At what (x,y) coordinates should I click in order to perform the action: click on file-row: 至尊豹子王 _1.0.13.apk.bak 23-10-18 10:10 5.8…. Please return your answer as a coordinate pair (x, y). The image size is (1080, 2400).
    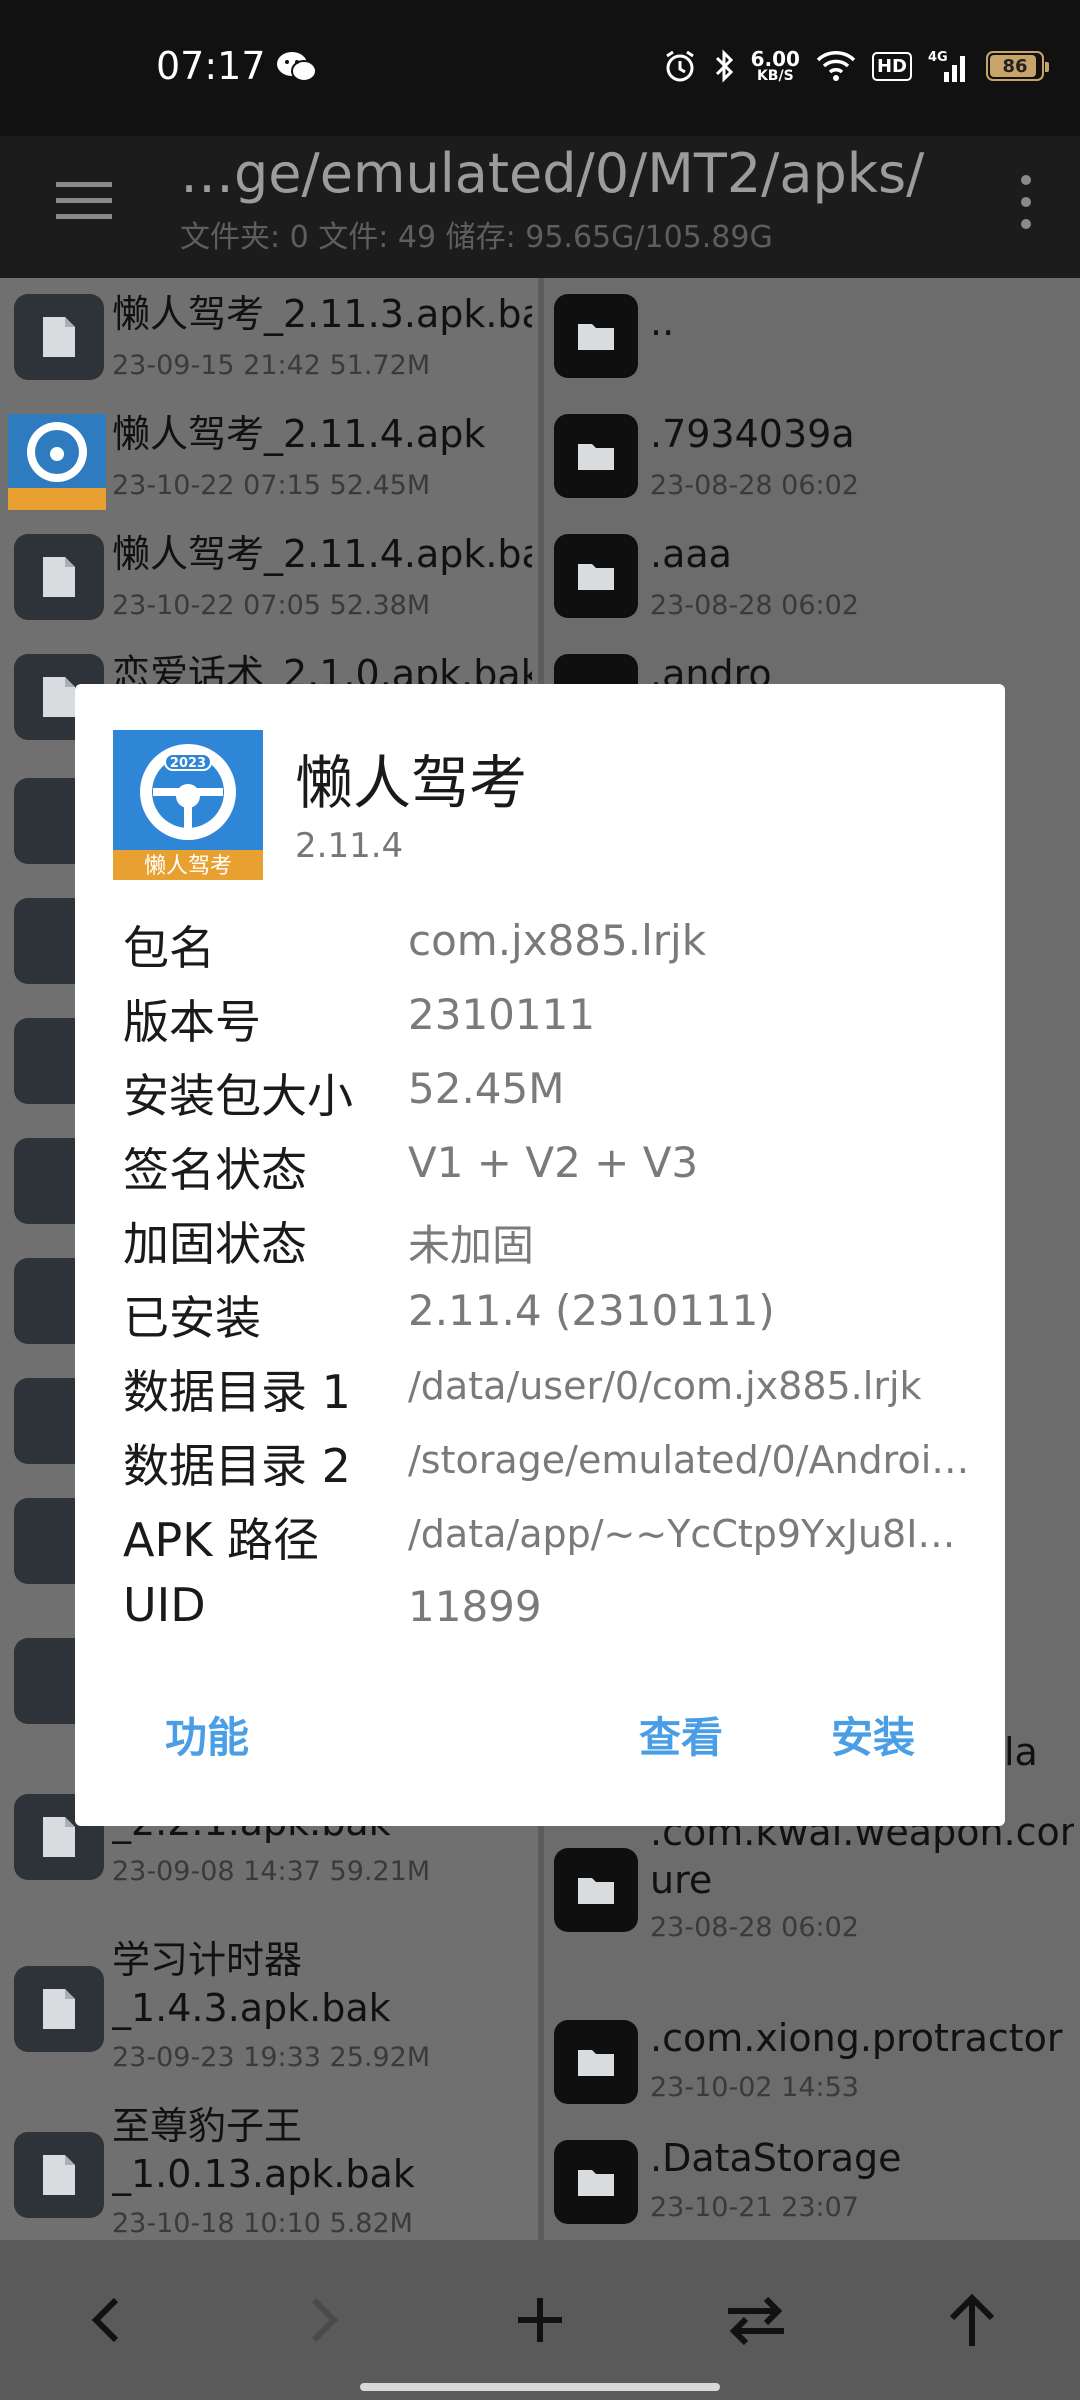
    Looking at the image, I should click on (269, 2171).